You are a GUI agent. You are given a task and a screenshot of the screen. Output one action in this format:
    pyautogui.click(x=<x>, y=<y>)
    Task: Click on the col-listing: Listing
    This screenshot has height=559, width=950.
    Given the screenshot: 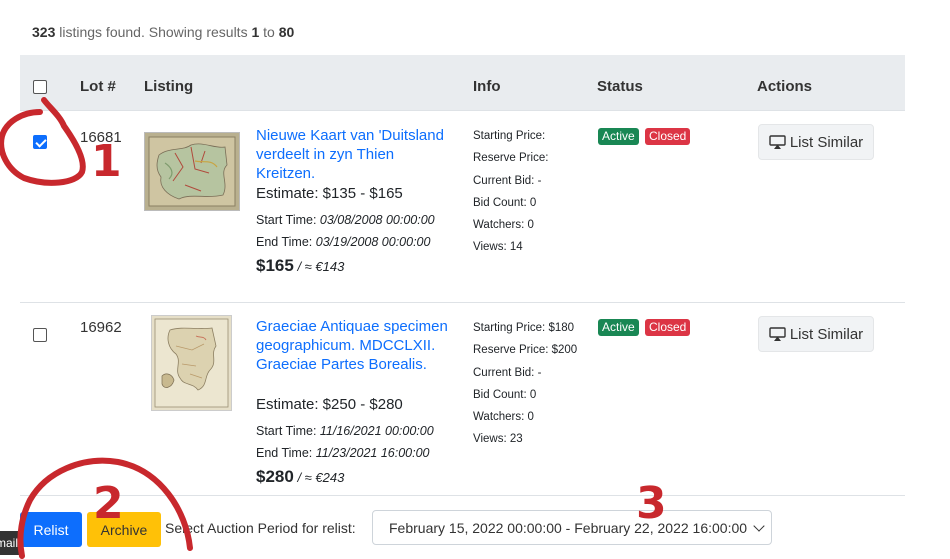 What is the action you would take?
    pyautogui.click(x=169, y=86)
    